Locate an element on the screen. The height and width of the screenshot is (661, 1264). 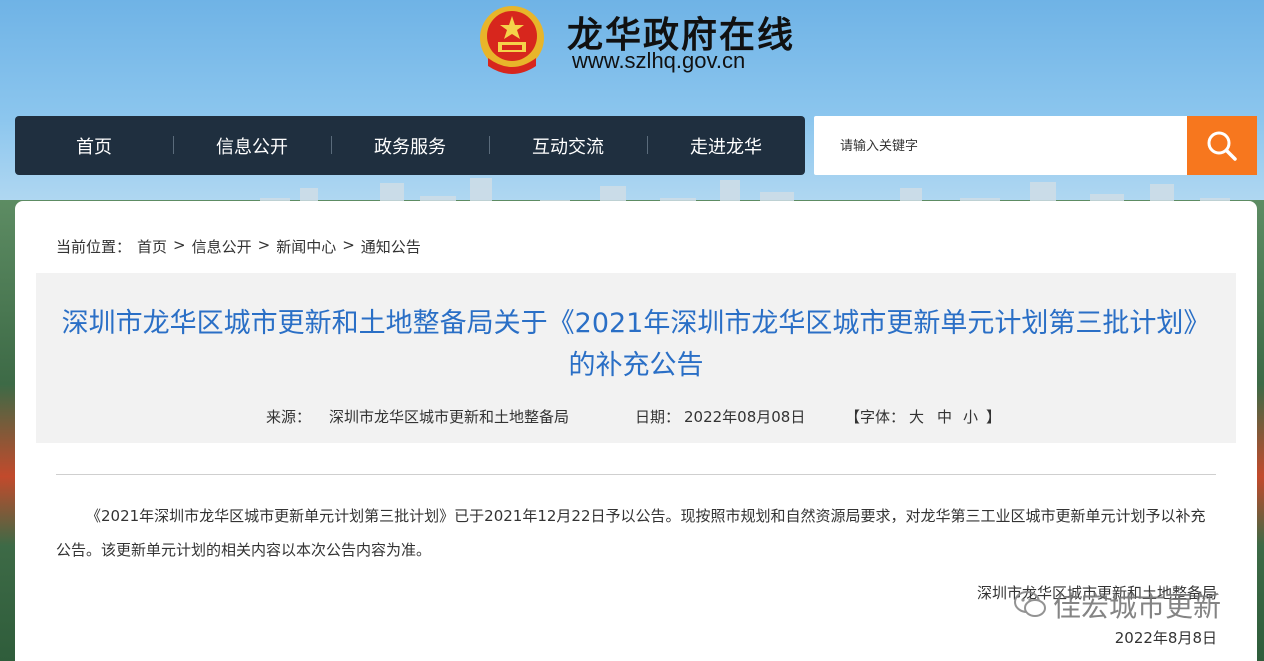
wechat-icon is located at coordinates (1029, 604).